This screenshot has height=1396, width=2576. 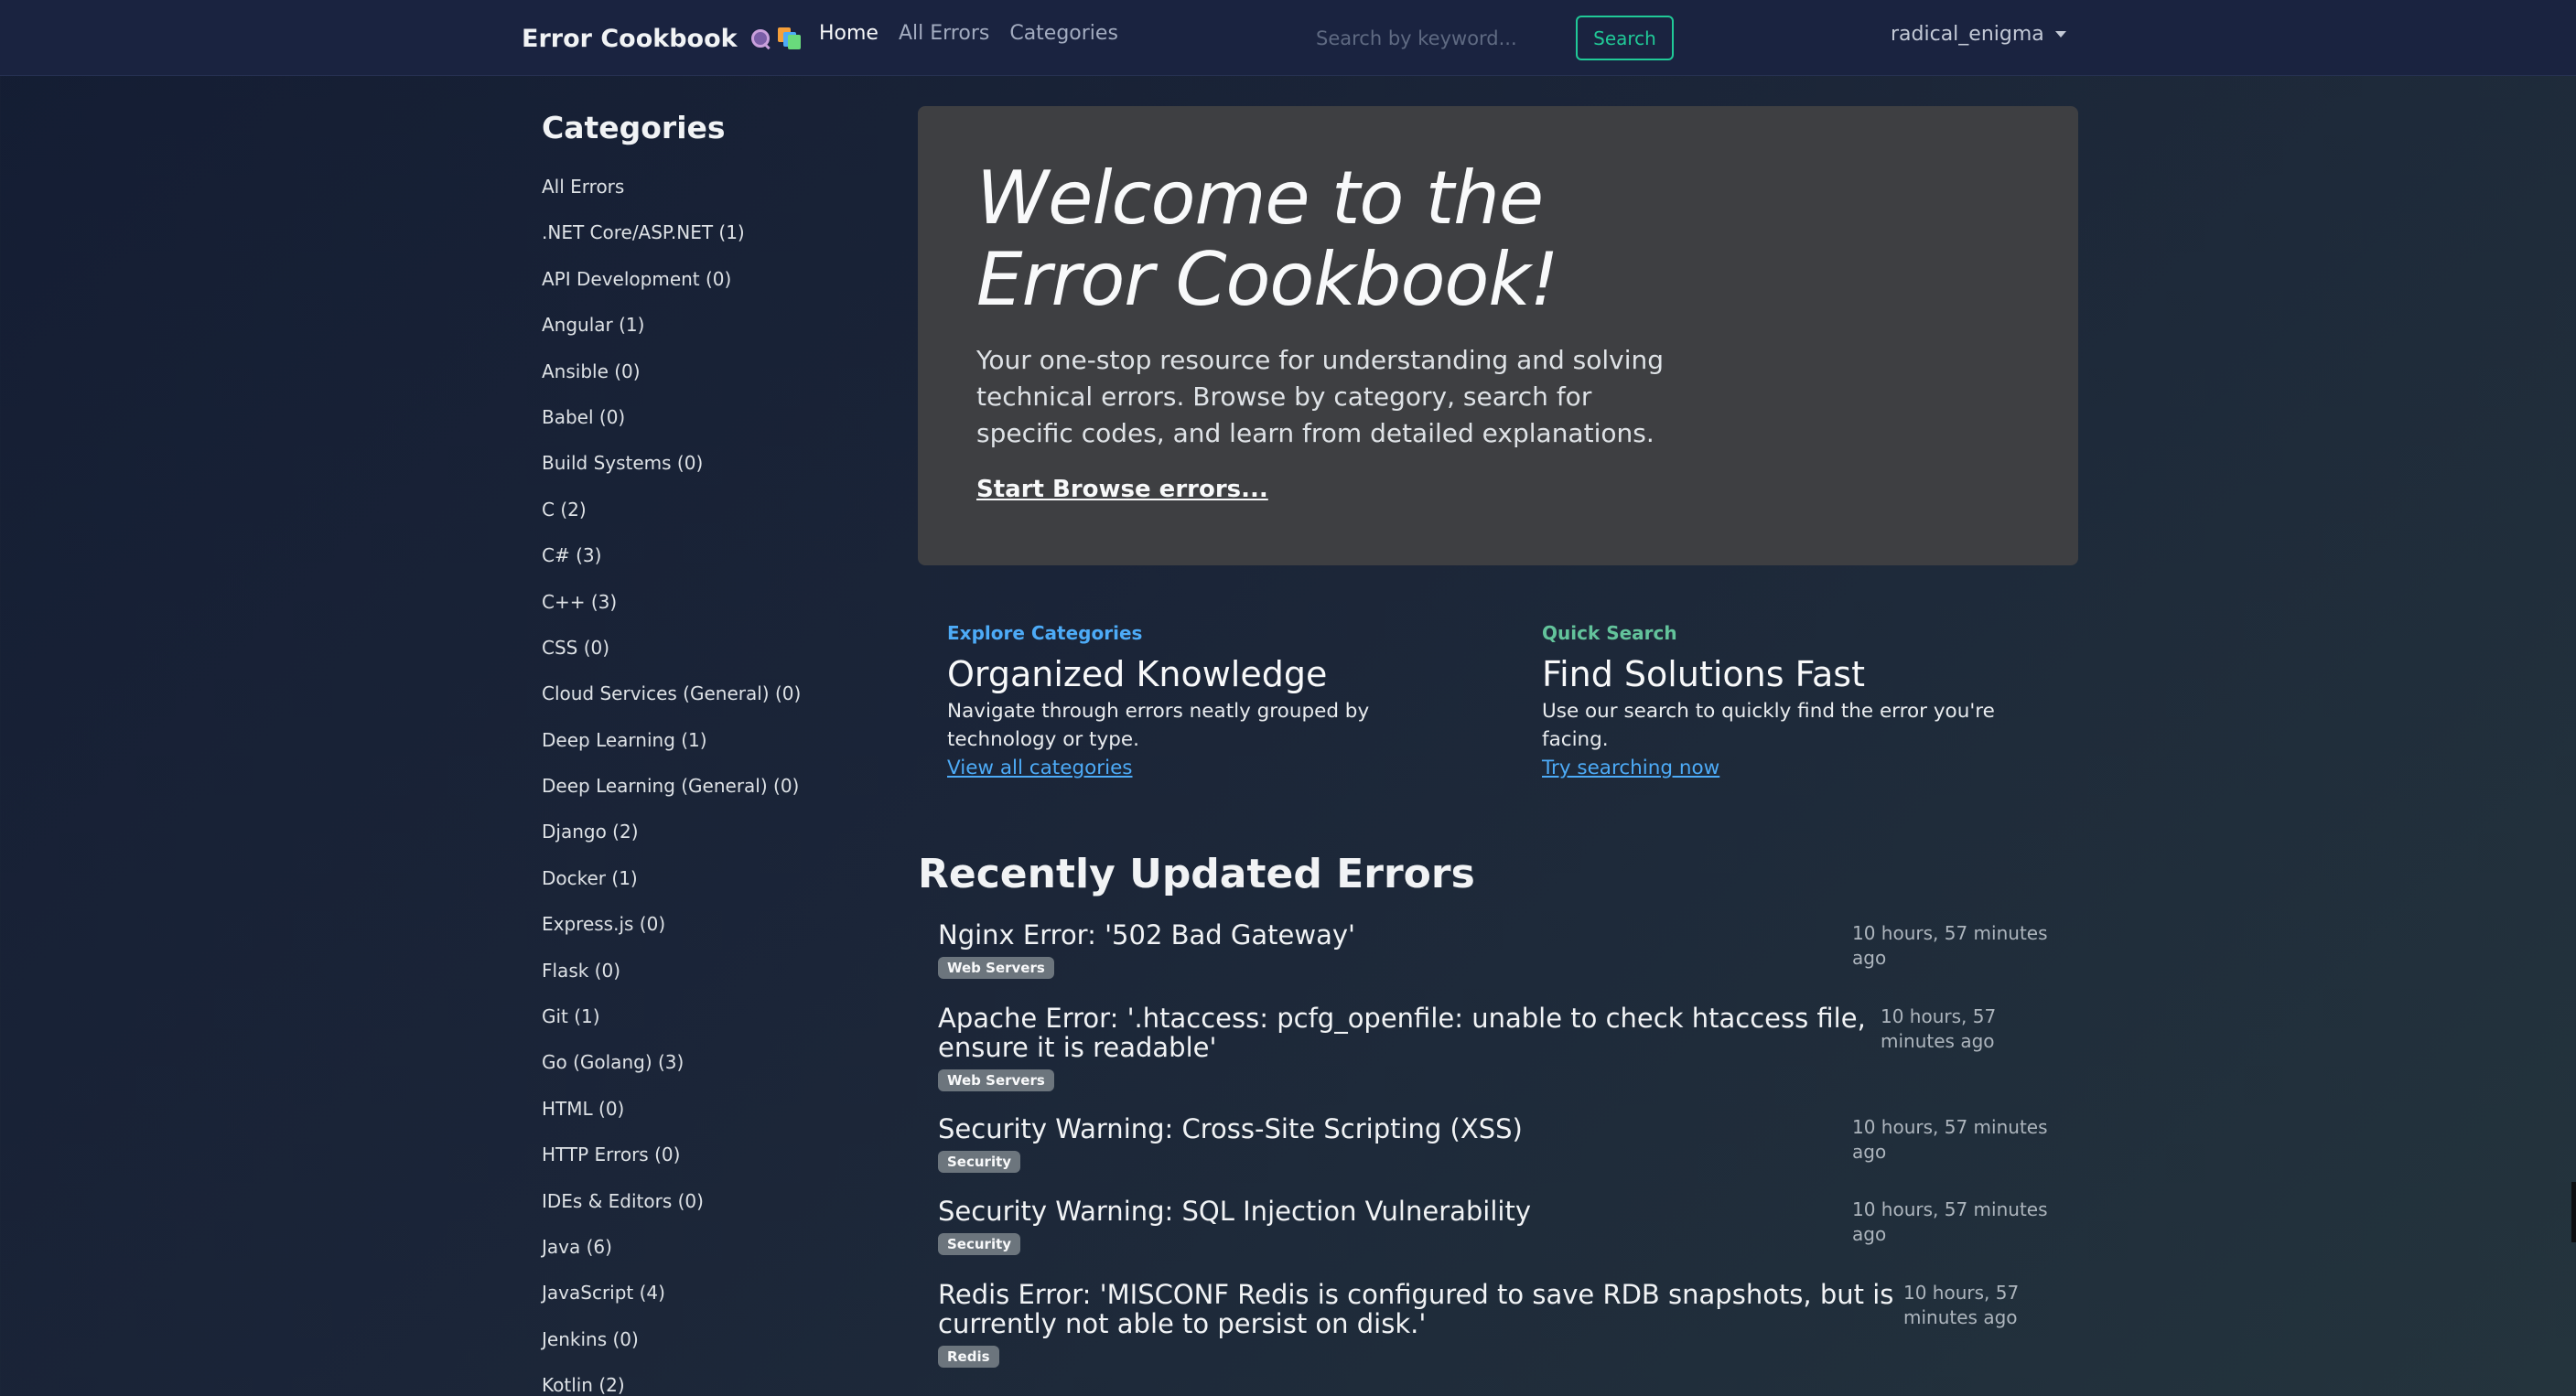 What do you see at coordinates (848, 33) in the screenshot?
I see `nav-link-home: Home` at bounding box center [848, 33].